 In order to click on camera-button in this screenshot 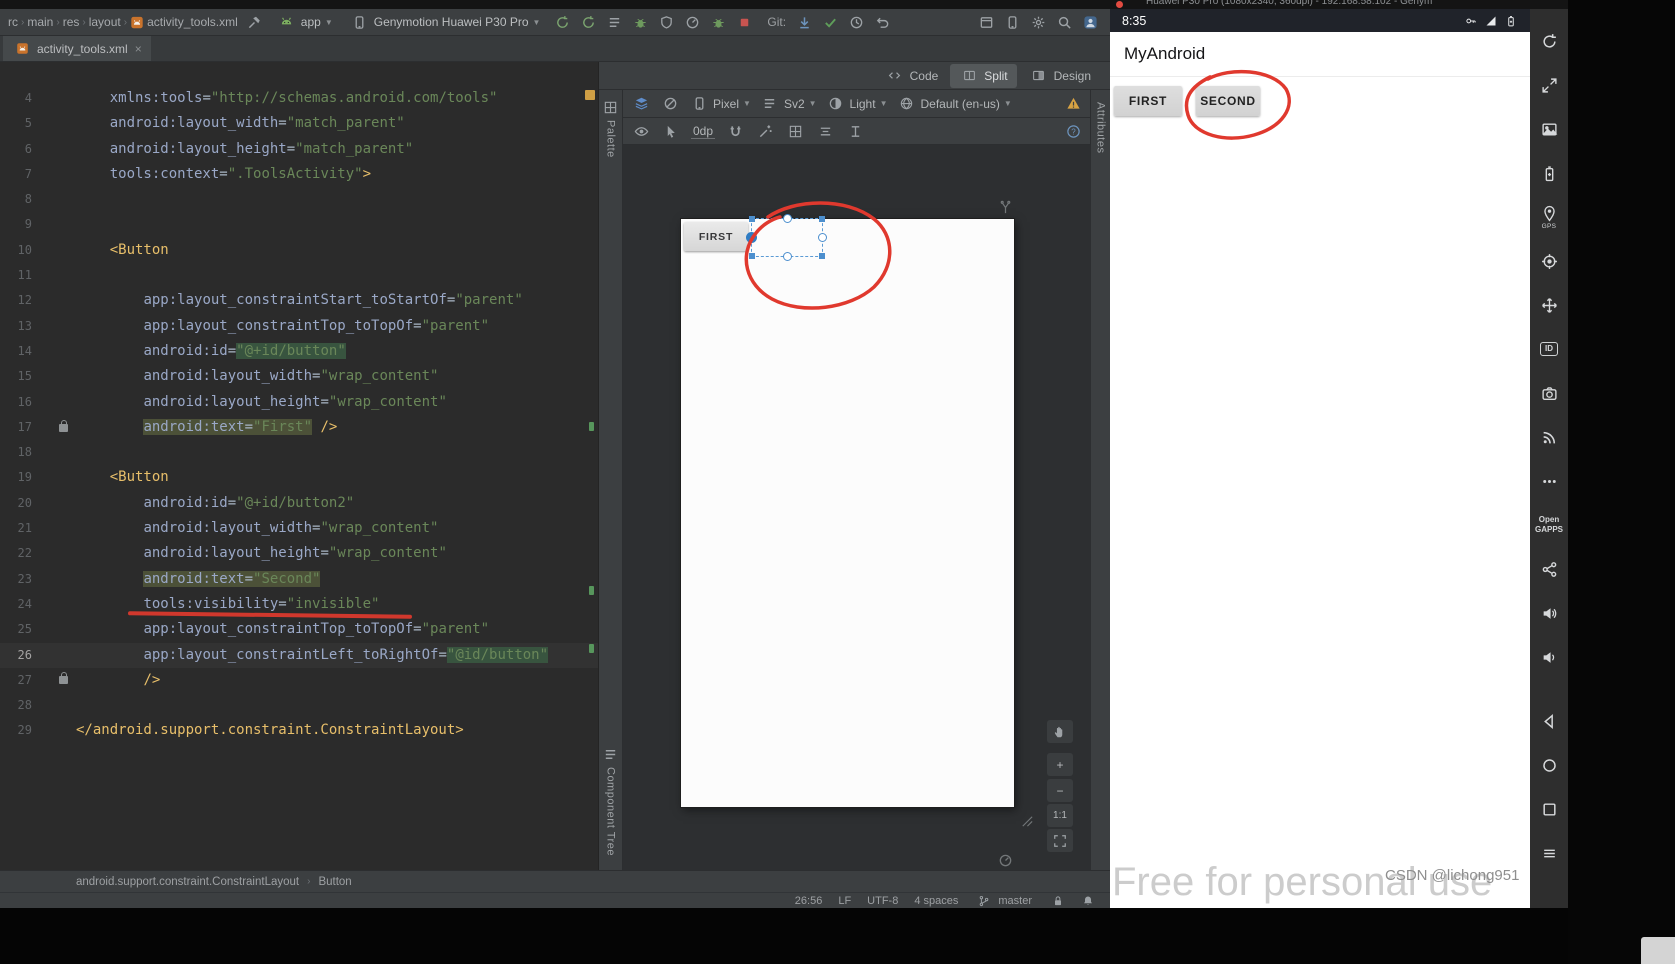, I will do `click(1549, 393)`.